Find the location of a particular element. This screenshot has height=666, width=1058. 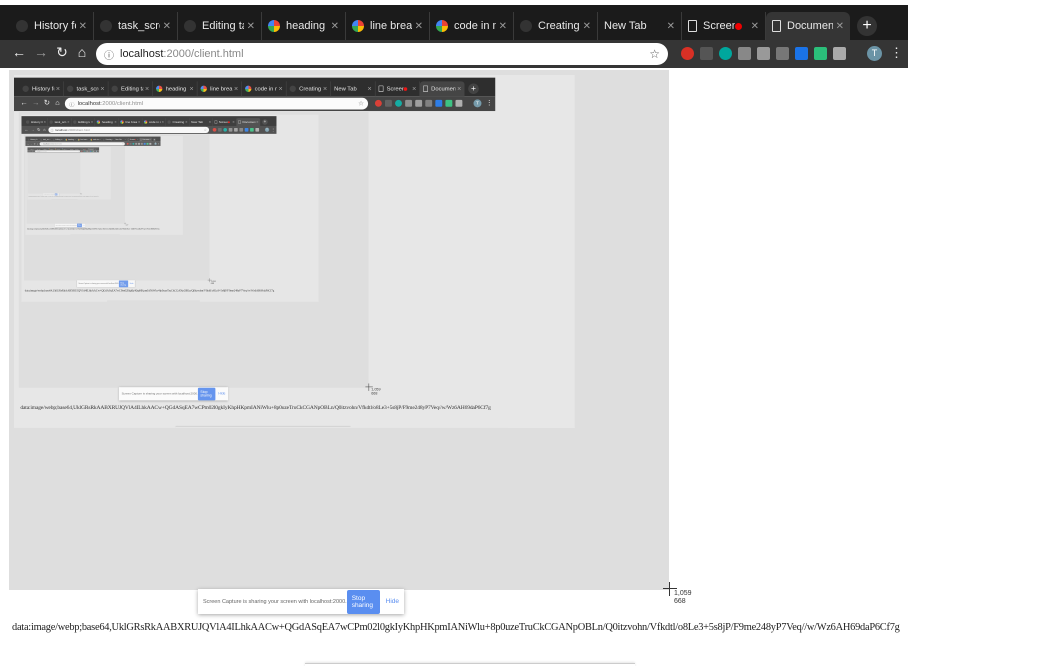

tab: task_screen_✕ is located at coordinates (136, 26).